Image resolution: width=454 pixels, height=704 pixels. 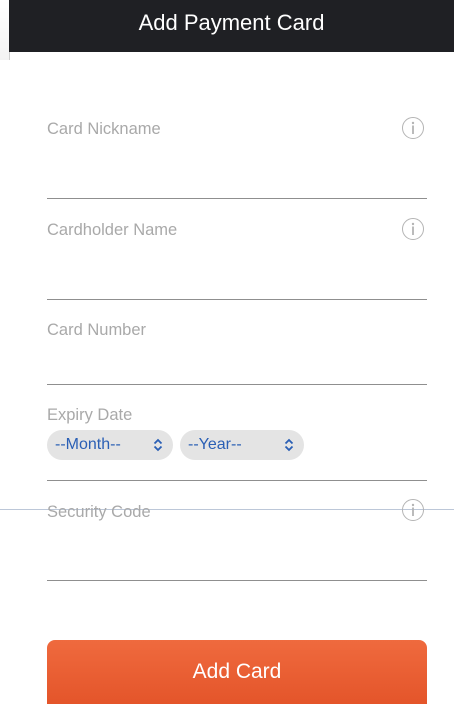 What do you see at coordinates (97, 330) in the screenshot?
I see `card-number-label: Card Number` at bounding box center [97, 330].